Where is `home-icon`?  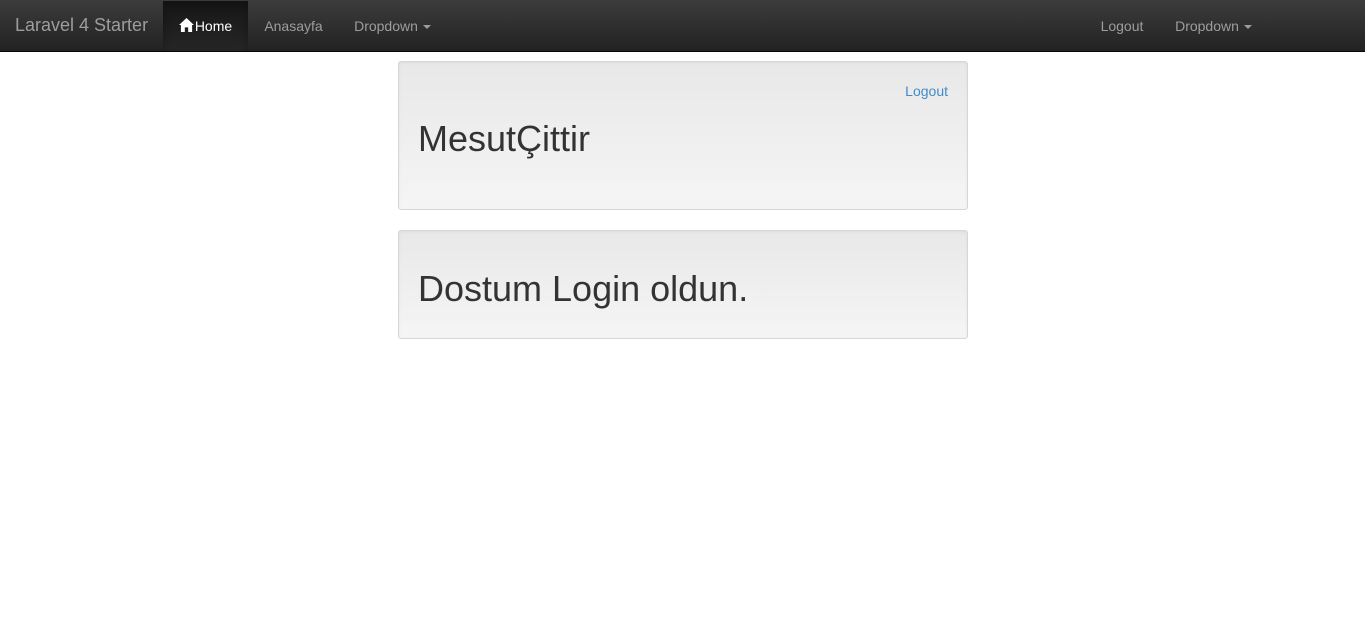
home-icon is located at coordinates (186, 25).